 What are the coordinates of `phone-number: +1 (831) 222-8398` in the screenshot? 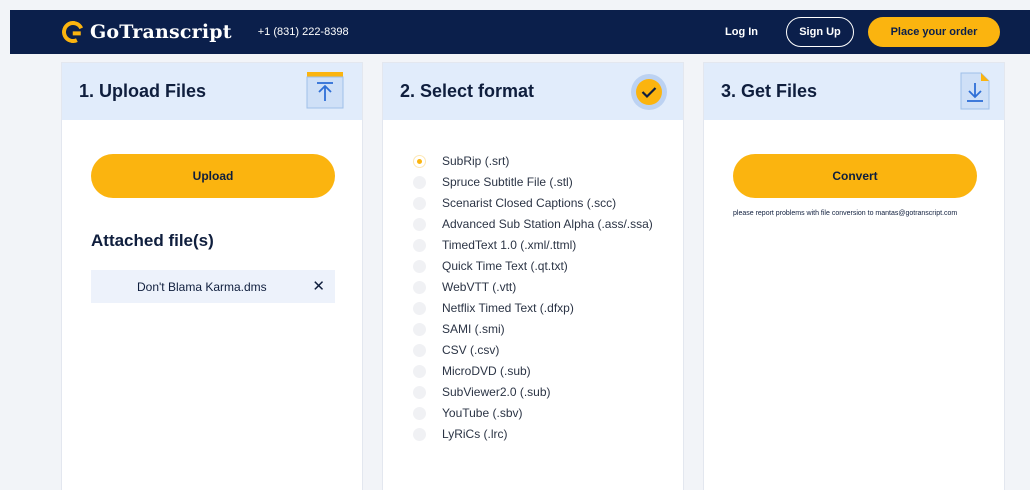 It's located at (303, 32).